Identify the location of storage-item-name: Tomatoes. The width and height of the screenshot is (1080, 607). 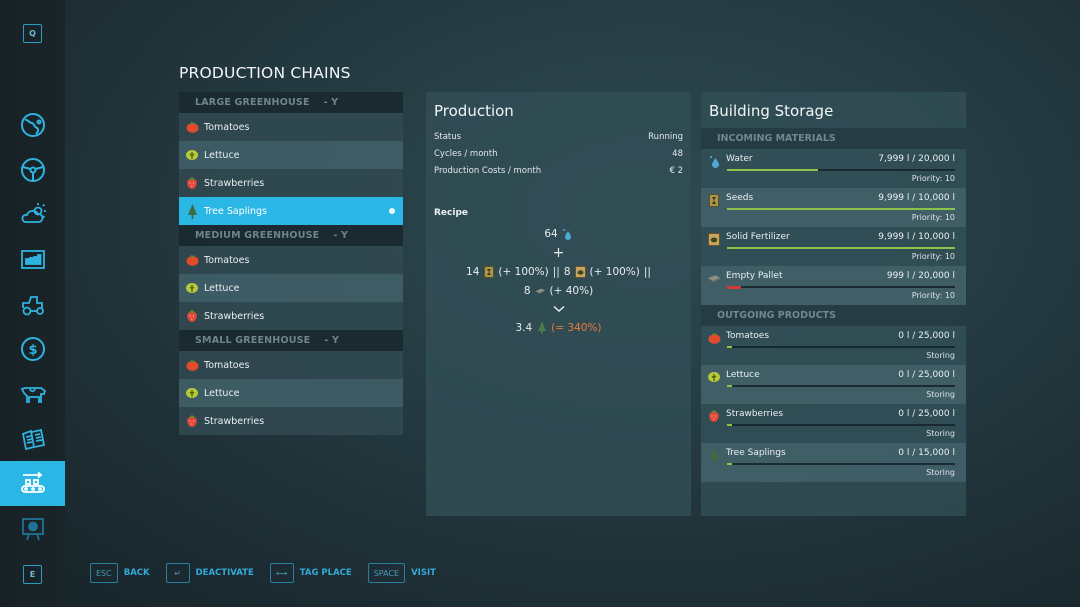
(748, 336).